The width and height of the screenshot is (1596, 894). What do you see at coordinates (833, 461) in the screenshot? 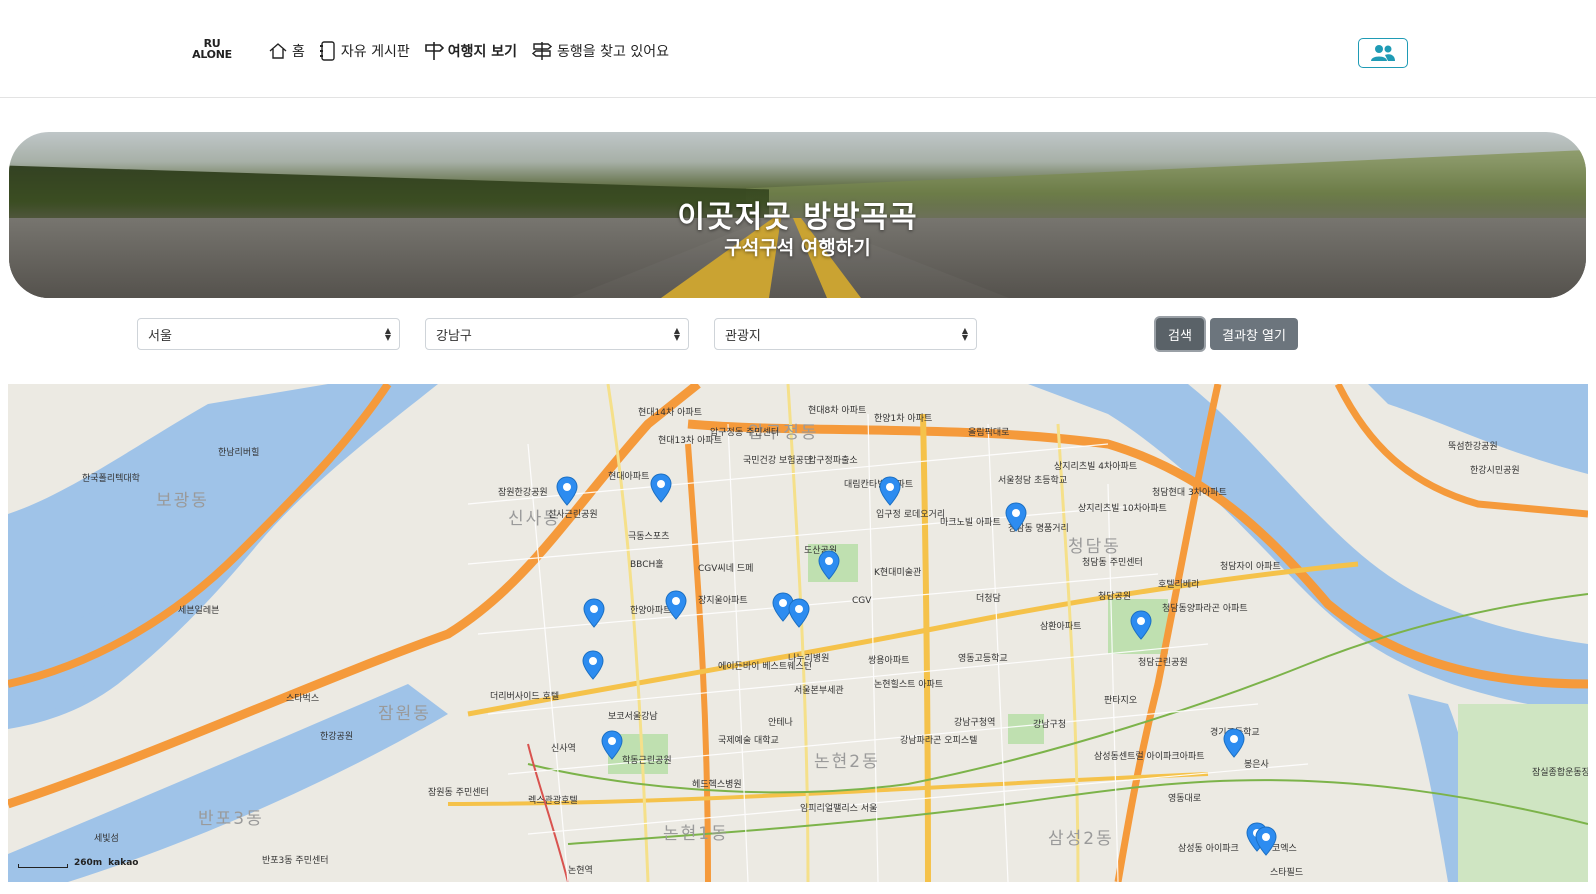
I see `place-label: 압구정파출소` at bounding box center [833, 461].